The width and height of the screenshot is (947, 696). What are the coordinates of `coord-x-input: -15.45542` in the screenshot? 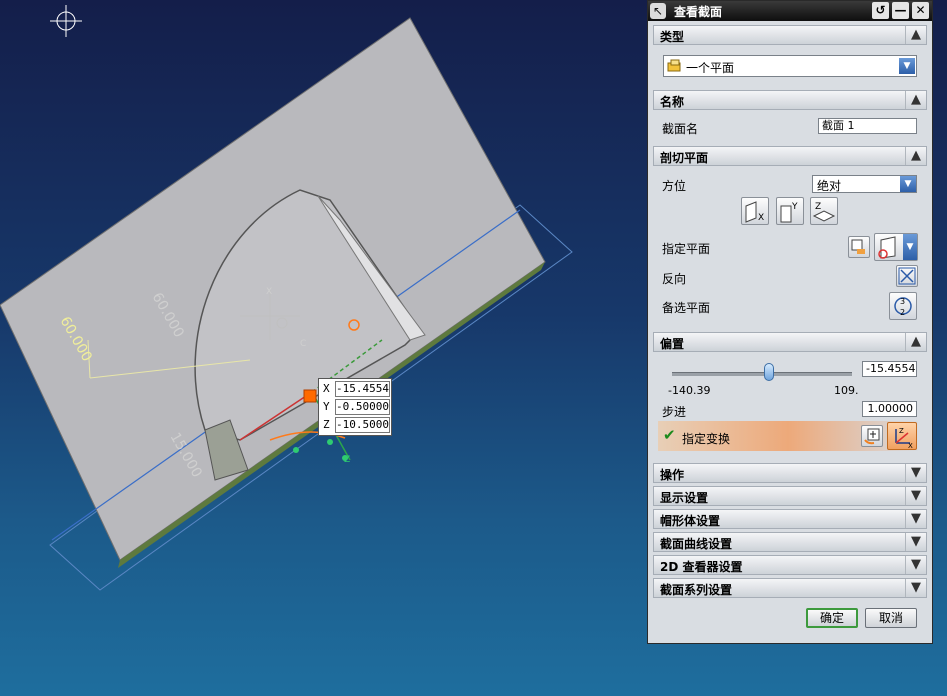 It's located at (362, 389).